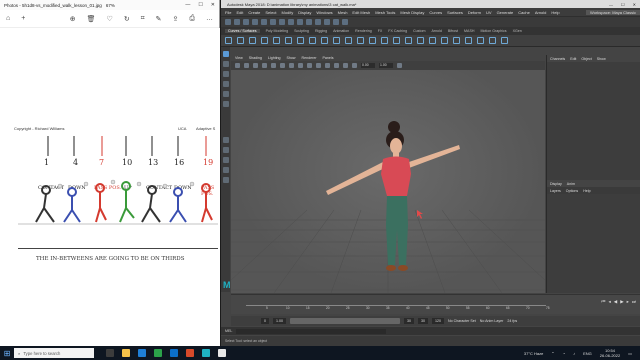 This screenshot has width=640, height=360. I want to click on menu-cache: Cache, so click(524, 12).